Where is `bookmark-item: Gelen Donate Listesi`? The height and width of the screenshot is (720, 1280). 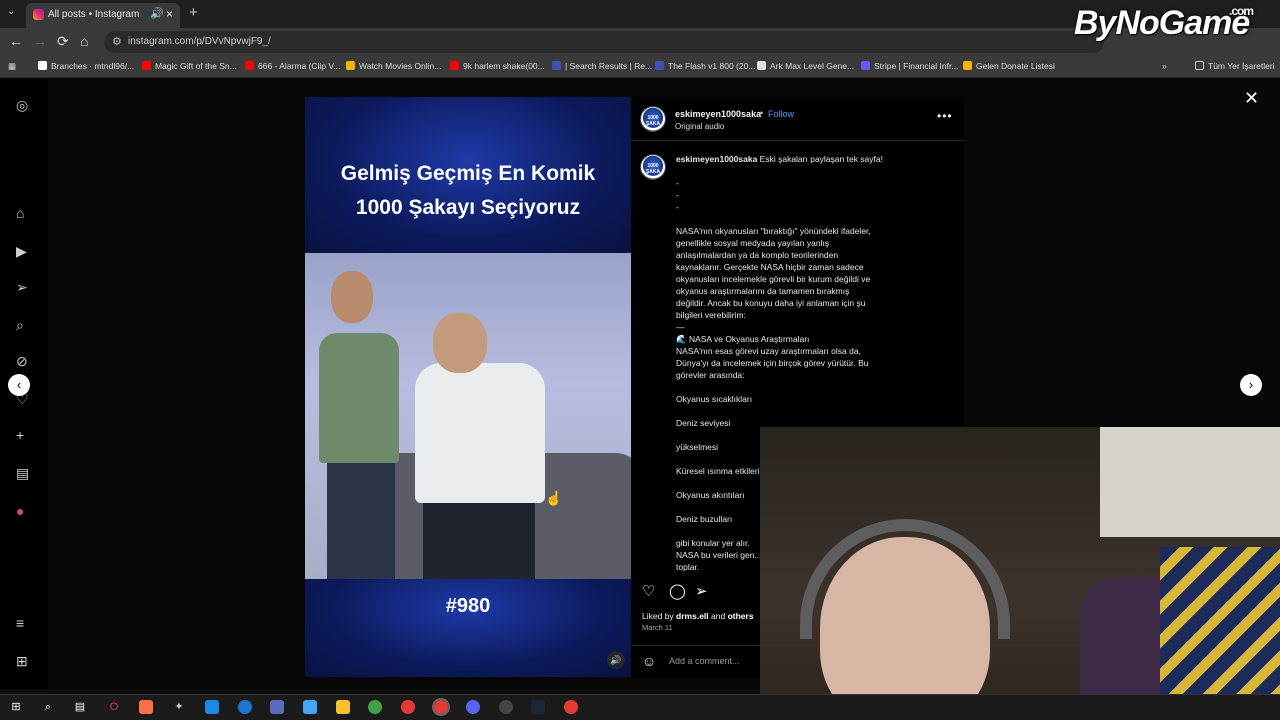 bookmark-item: Gelen Donate Listesi is located at coordinates (1009, 66).